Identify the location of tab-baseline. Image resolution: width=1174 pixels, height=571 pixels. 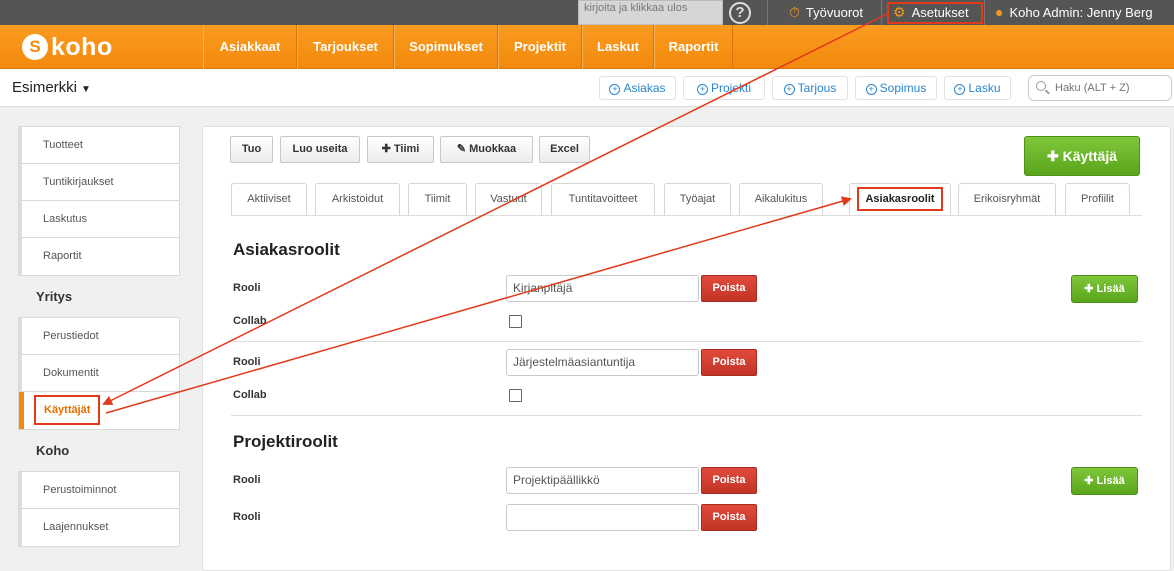
(686, 215).